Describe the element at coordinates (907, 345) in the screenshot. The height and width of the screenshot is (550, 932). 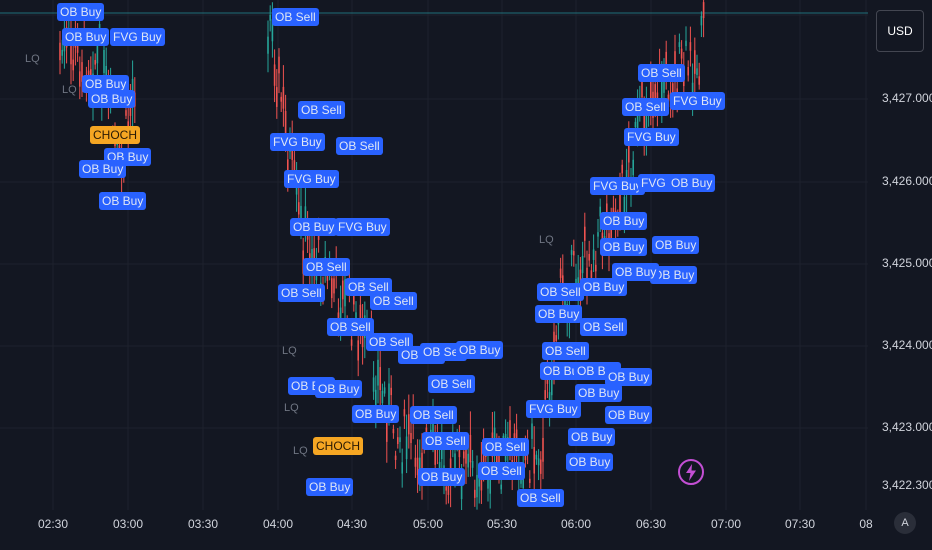
I see `price-label: 3,424.000` at that location.